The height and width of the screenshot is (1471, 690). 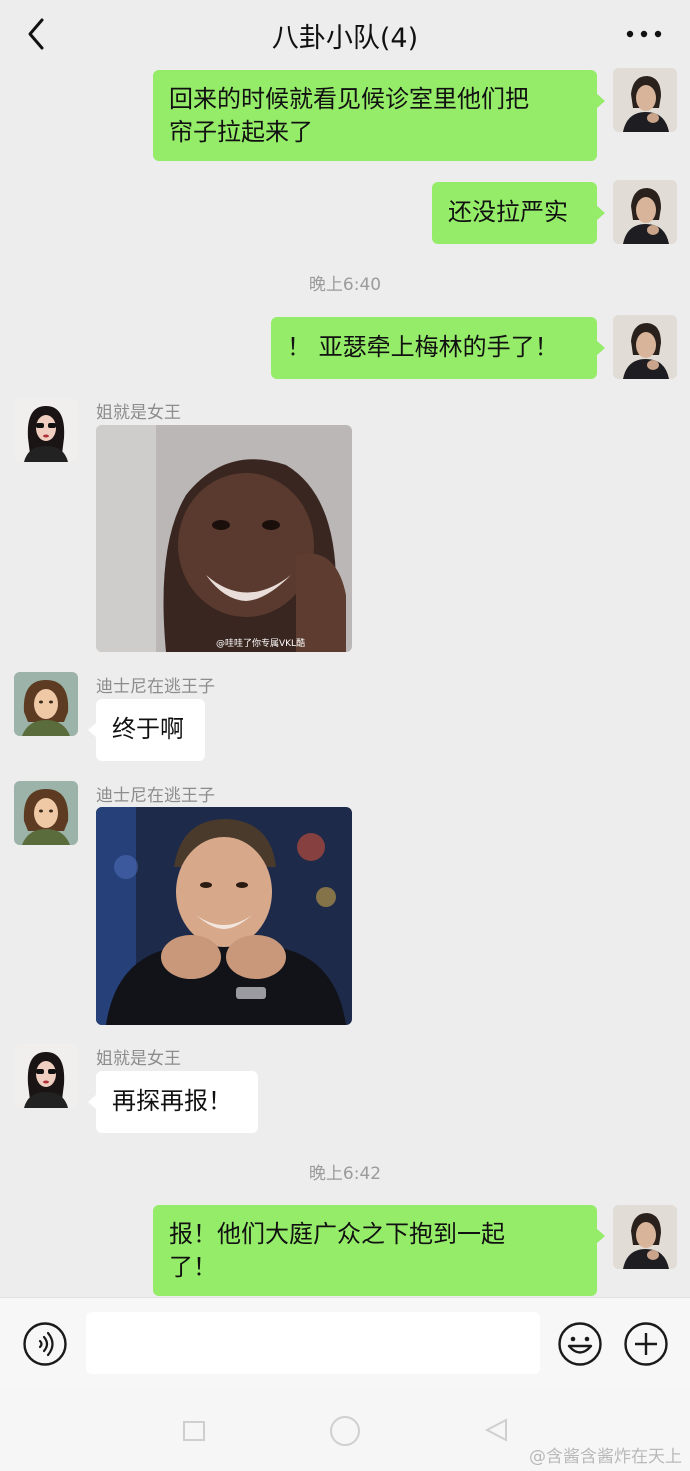 I want to click on plus-button, so click(x=646, y=1344).